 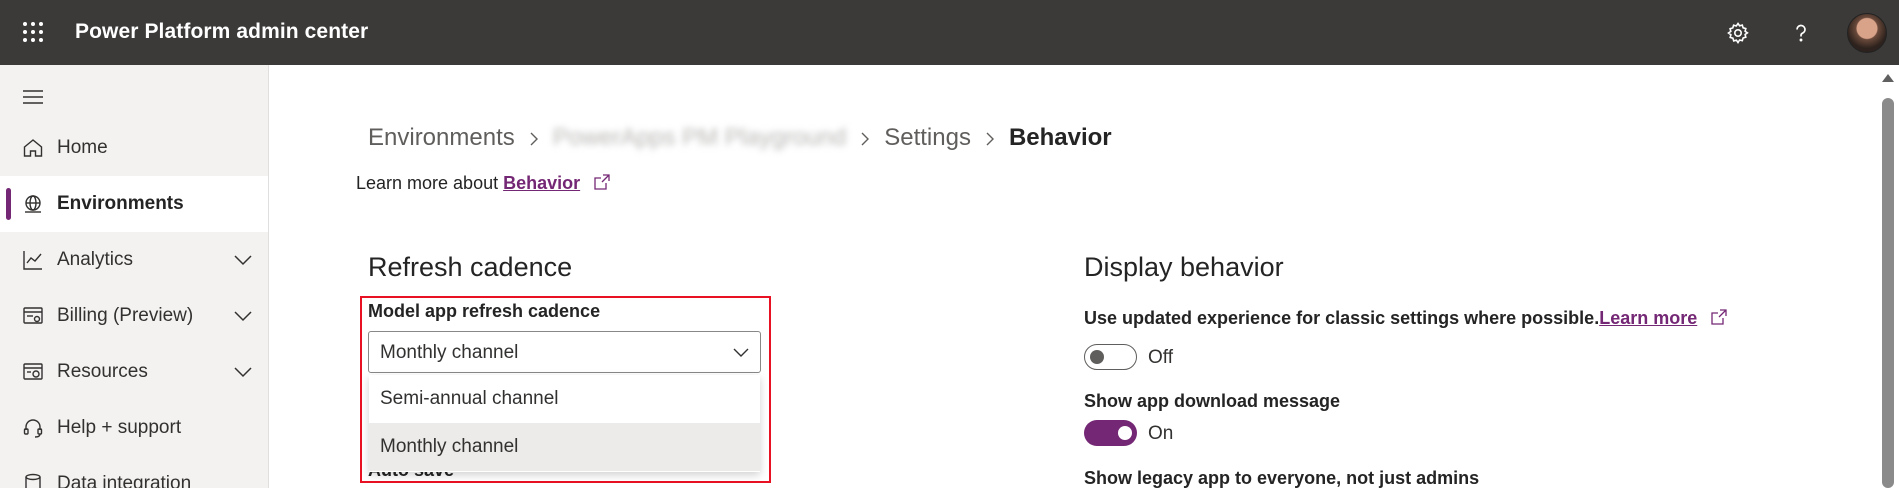 What do you see at coordinates (1648, 318) in the screenshot?
I see `learn-more-link: Learn more` at bounding box center [1648, 318].